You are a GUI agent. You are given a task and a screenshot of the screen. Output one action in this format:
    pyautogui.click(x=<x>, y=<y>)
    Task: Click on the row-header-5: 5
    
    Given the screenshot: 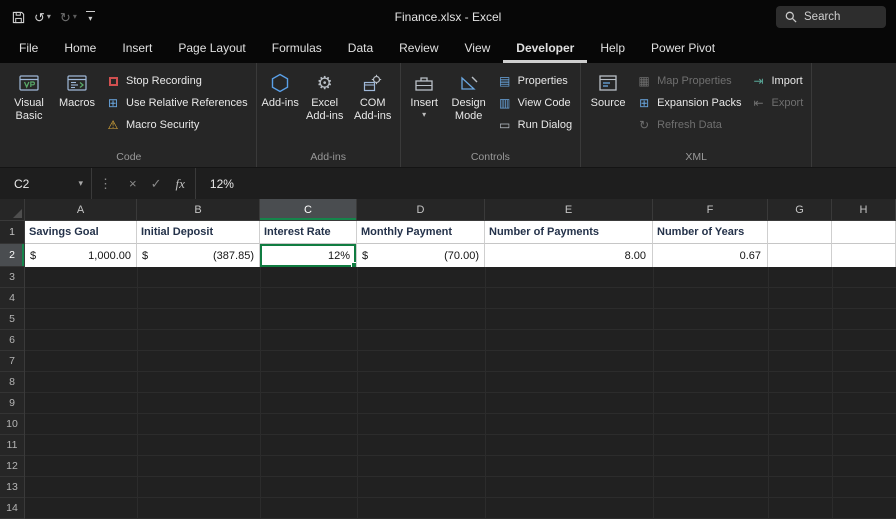 What is the action you would take?
    pyautogui.click(x=12, y=319)
    